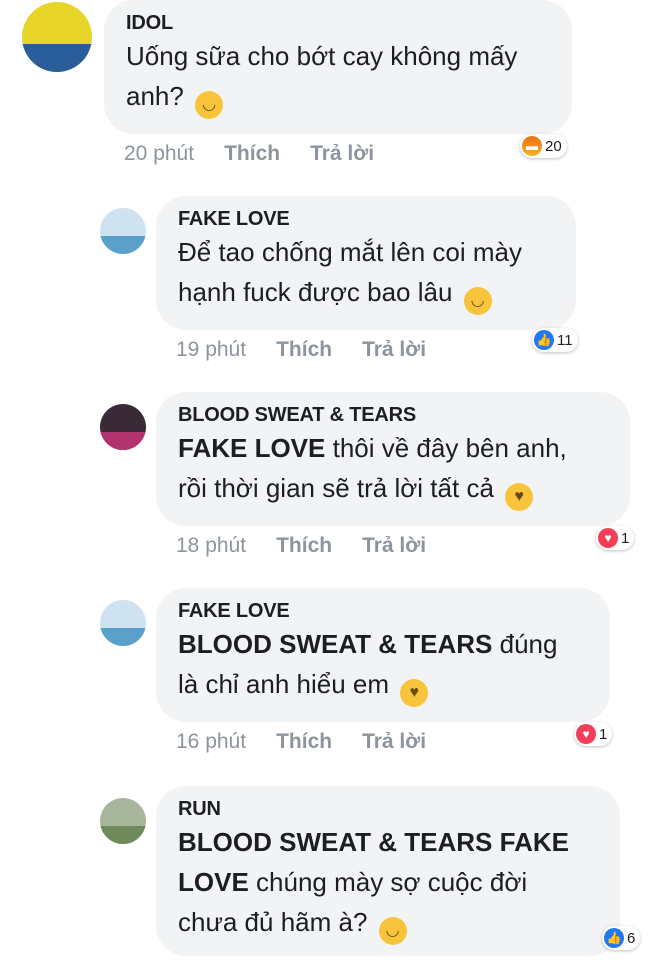 This screenshot has height=960, width=658. I want to click on comment-meta: 16 phút Thích Trả lời, so click(301, 742).